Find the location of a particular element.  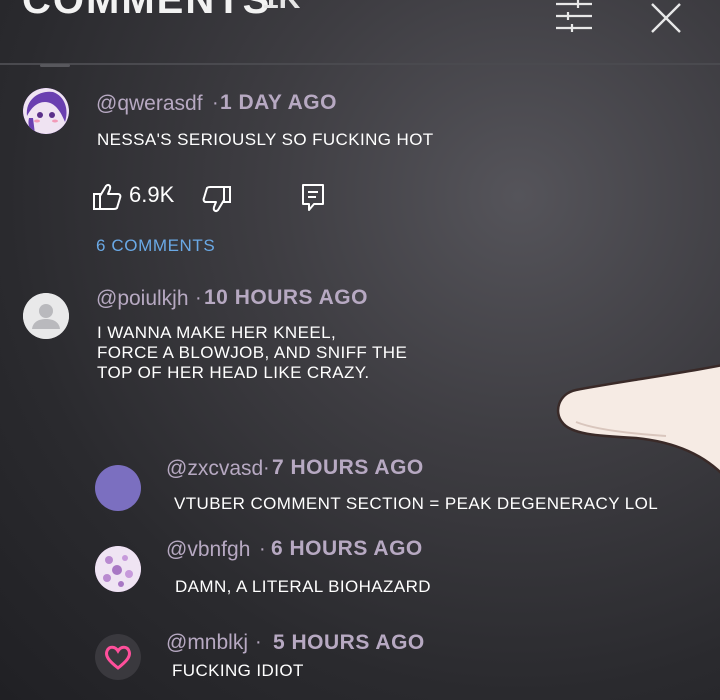

reply-text: DAMN, A LITERAL BIOHAZARD is located at coordinates (303, 586).